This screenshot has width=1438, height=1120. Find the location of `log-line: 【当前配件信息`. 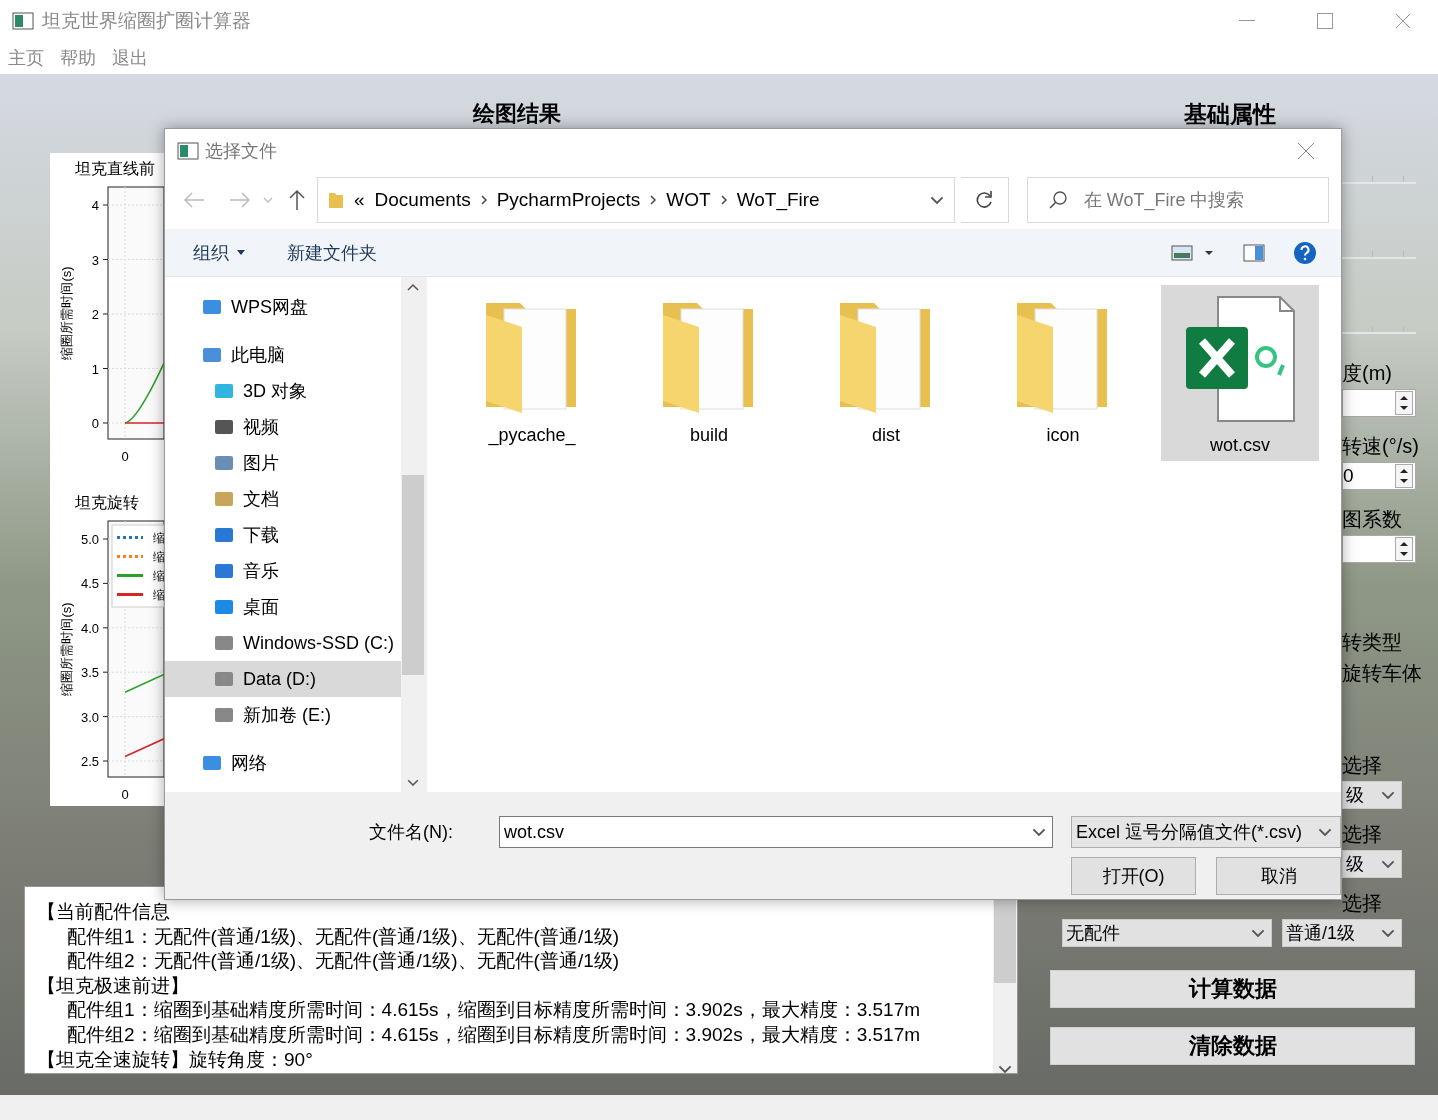

log-line: 【当前配件信息 is located at coordinates (103, 912).